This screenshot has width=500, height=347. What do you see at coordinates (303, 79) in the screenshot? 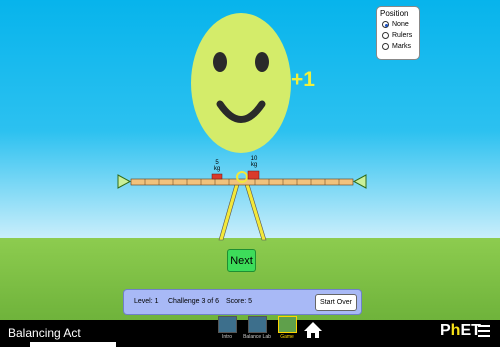
I see `points-earned-text: +1` at bounding box center [303, 79].